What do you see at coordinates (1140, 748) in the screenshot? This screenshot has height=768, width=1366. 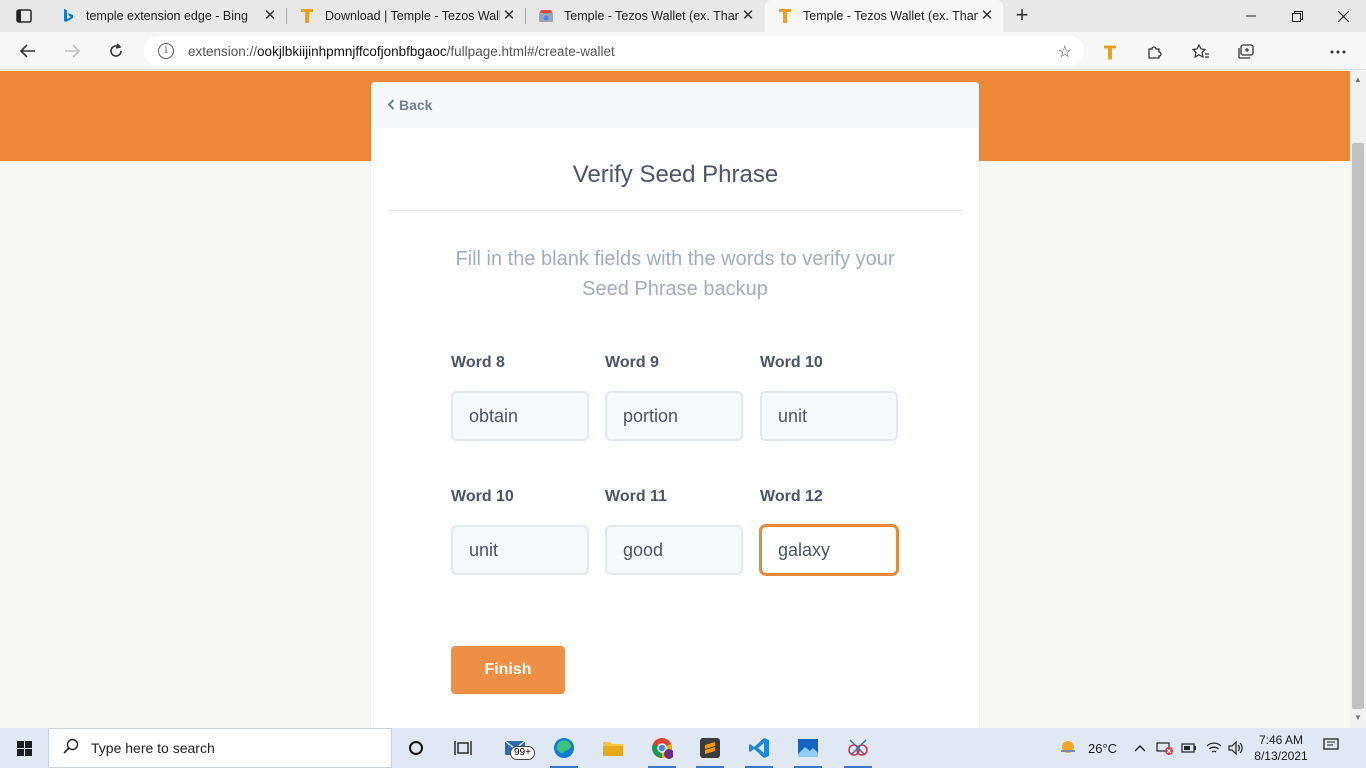 I see `show-hidden-icons` at bounding box center [1140, 748].